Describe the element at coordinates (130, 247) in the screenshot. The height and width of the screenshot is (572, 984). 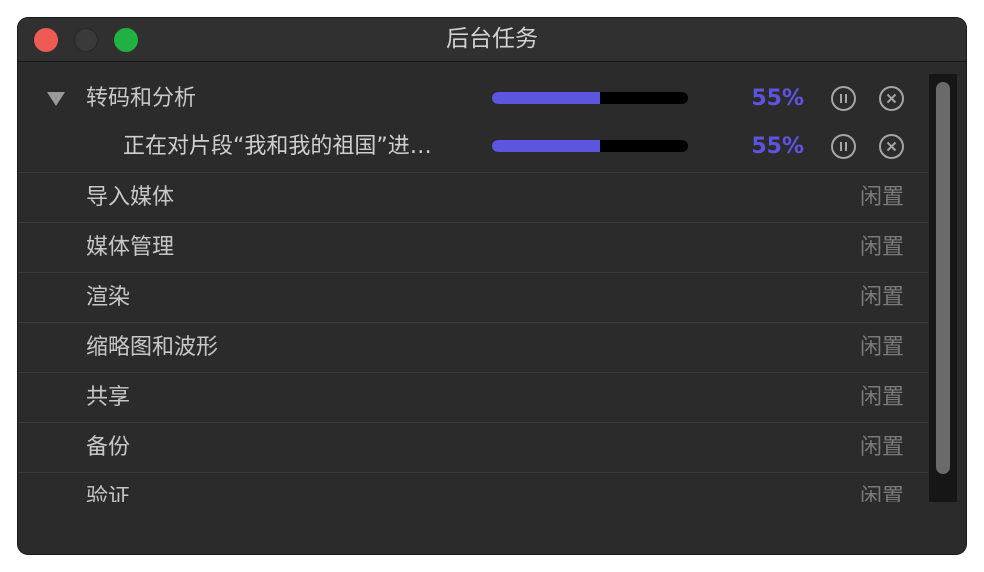
I see `task-label: 媒体管理` at that location.